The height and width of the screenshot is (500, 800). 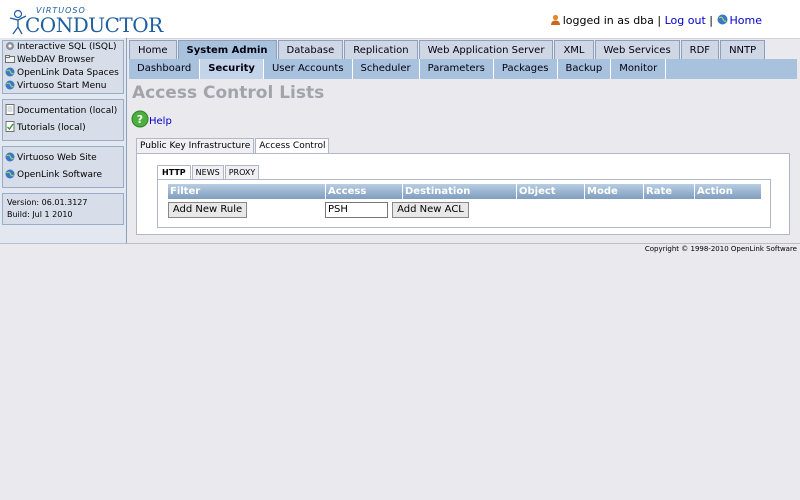 What do you see at coordinates (526, 69) in the screenshot?
I see `sub-tab-packages: Packages` at bounding box center [526, 69].